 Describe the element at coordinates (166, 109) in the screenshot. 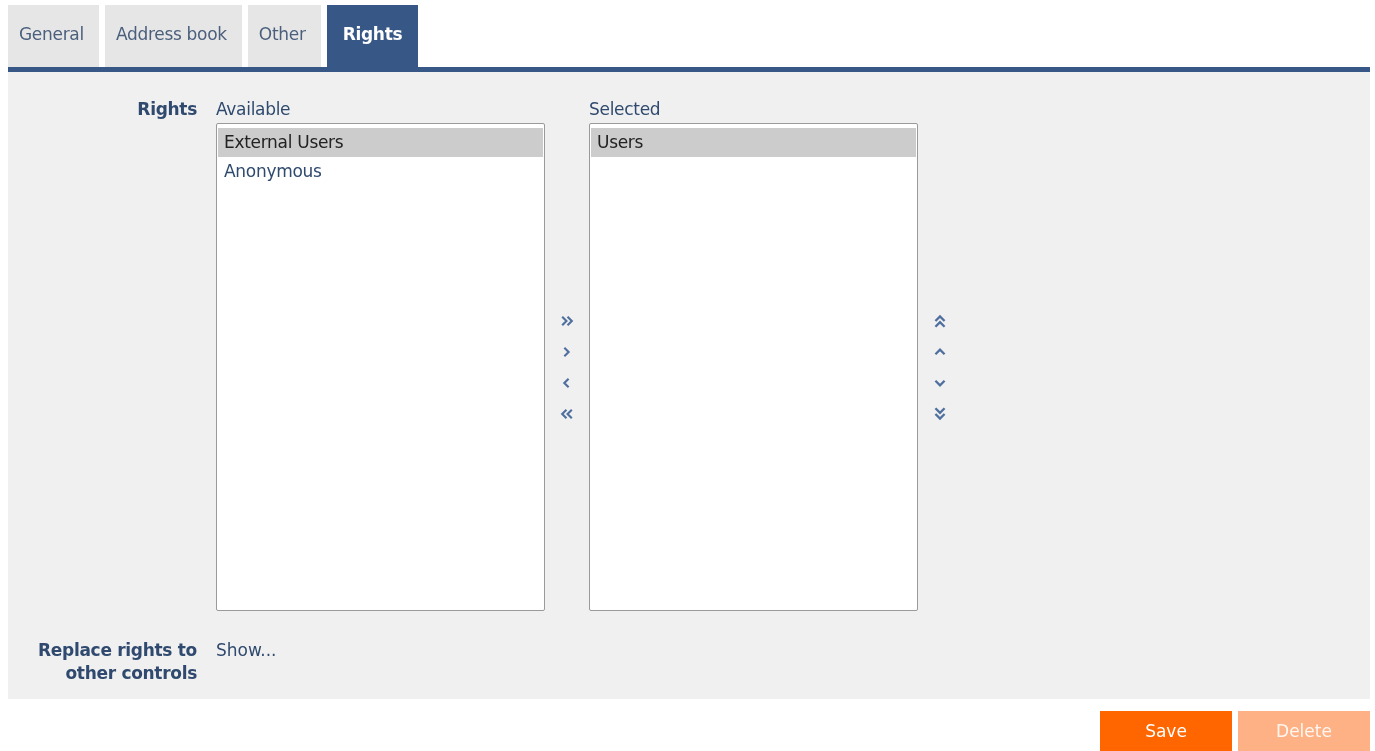

I see `field-label: Rights` at that location.